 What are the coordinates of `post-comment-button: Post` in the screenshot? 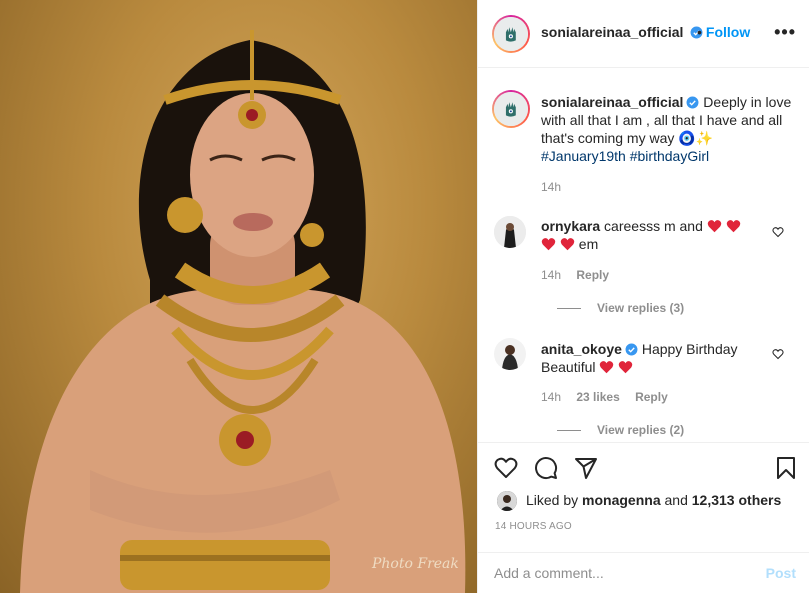 It's located at (781, 573).